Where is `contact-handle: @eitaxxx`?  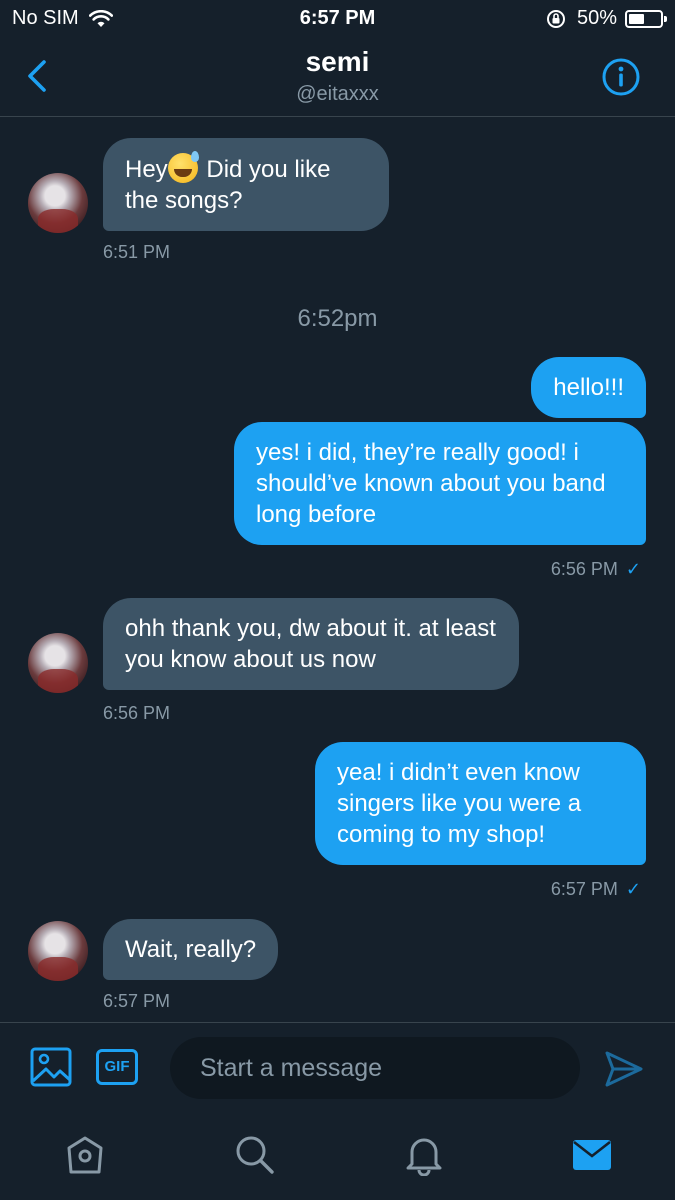 contact-handle: @eitaxxx is located at coordinates (337, 94).